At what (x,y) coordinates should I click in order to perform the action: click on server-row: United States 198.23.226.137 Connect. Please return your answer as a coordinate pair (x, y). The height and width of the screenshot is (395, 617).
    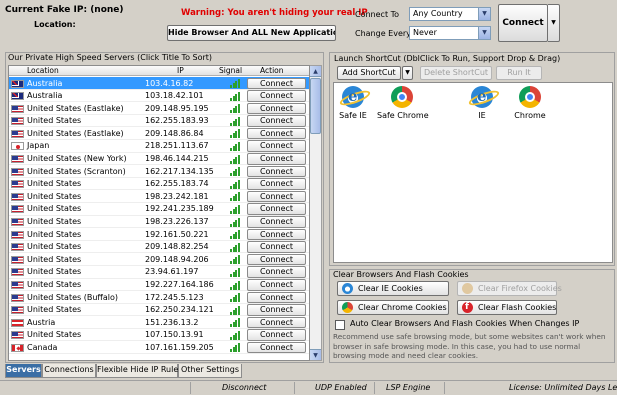
    Looking at the image, I should click on (159, 222).